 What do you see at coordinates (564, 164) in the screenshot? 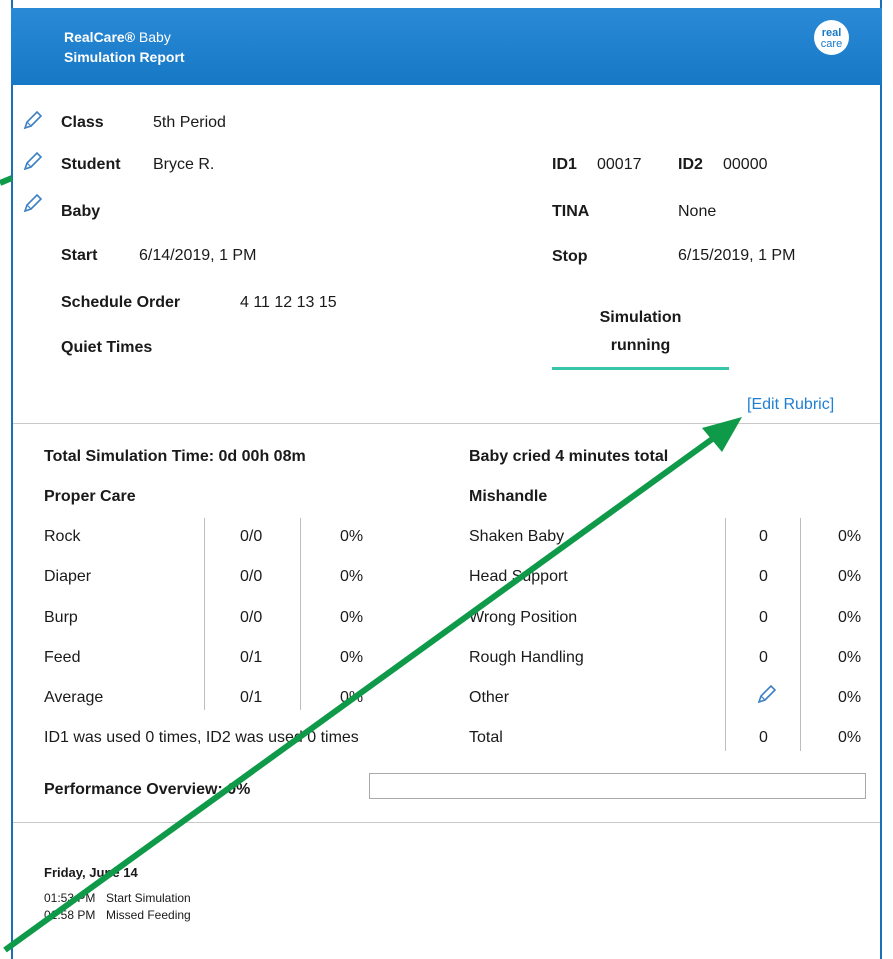
I see `id1-label: ID1` at bounding box center [564, 164].